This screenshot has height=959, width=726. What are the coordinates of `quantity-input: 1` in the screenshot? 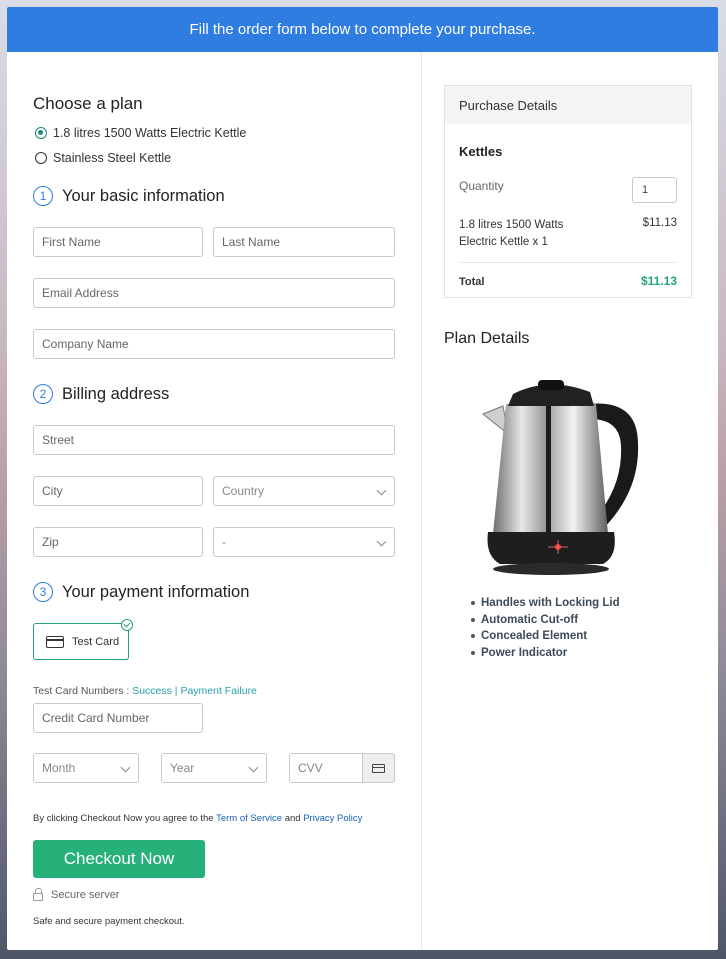 It's located at (654, 190).